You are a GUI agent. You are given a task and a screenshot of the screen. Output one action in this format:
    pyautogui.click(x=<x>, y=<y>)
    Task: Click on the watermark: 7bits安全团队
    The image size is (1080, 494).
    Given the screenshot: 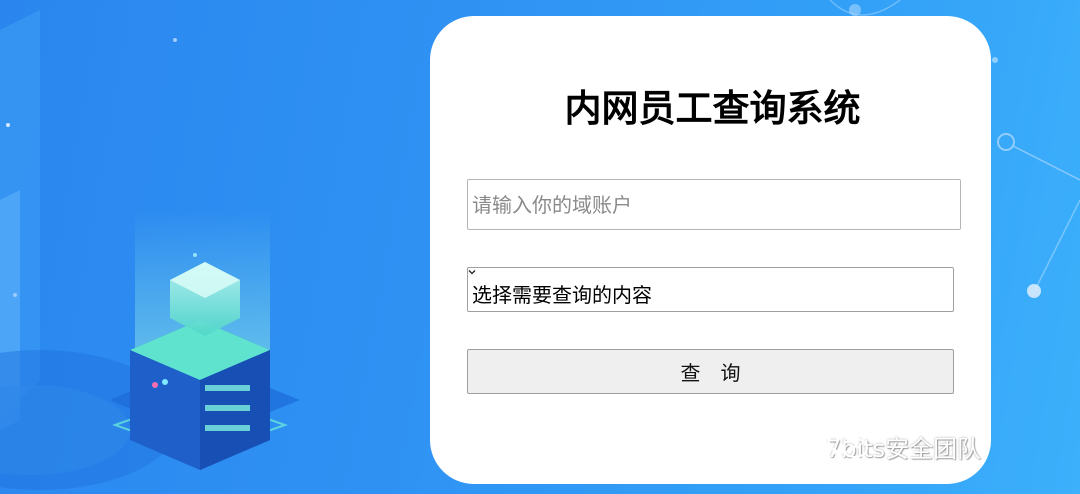 What is the action you would take?
    pyautogui.click(x=903, y=446)
    